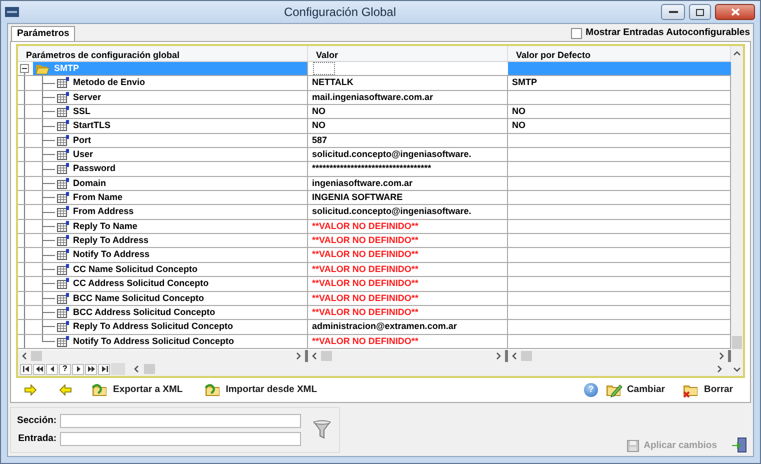  What do you see at coordinates (105, 227) in the screenshot?
I see `tree-item-label: Reply To Name` at bounding box center [105, 227].